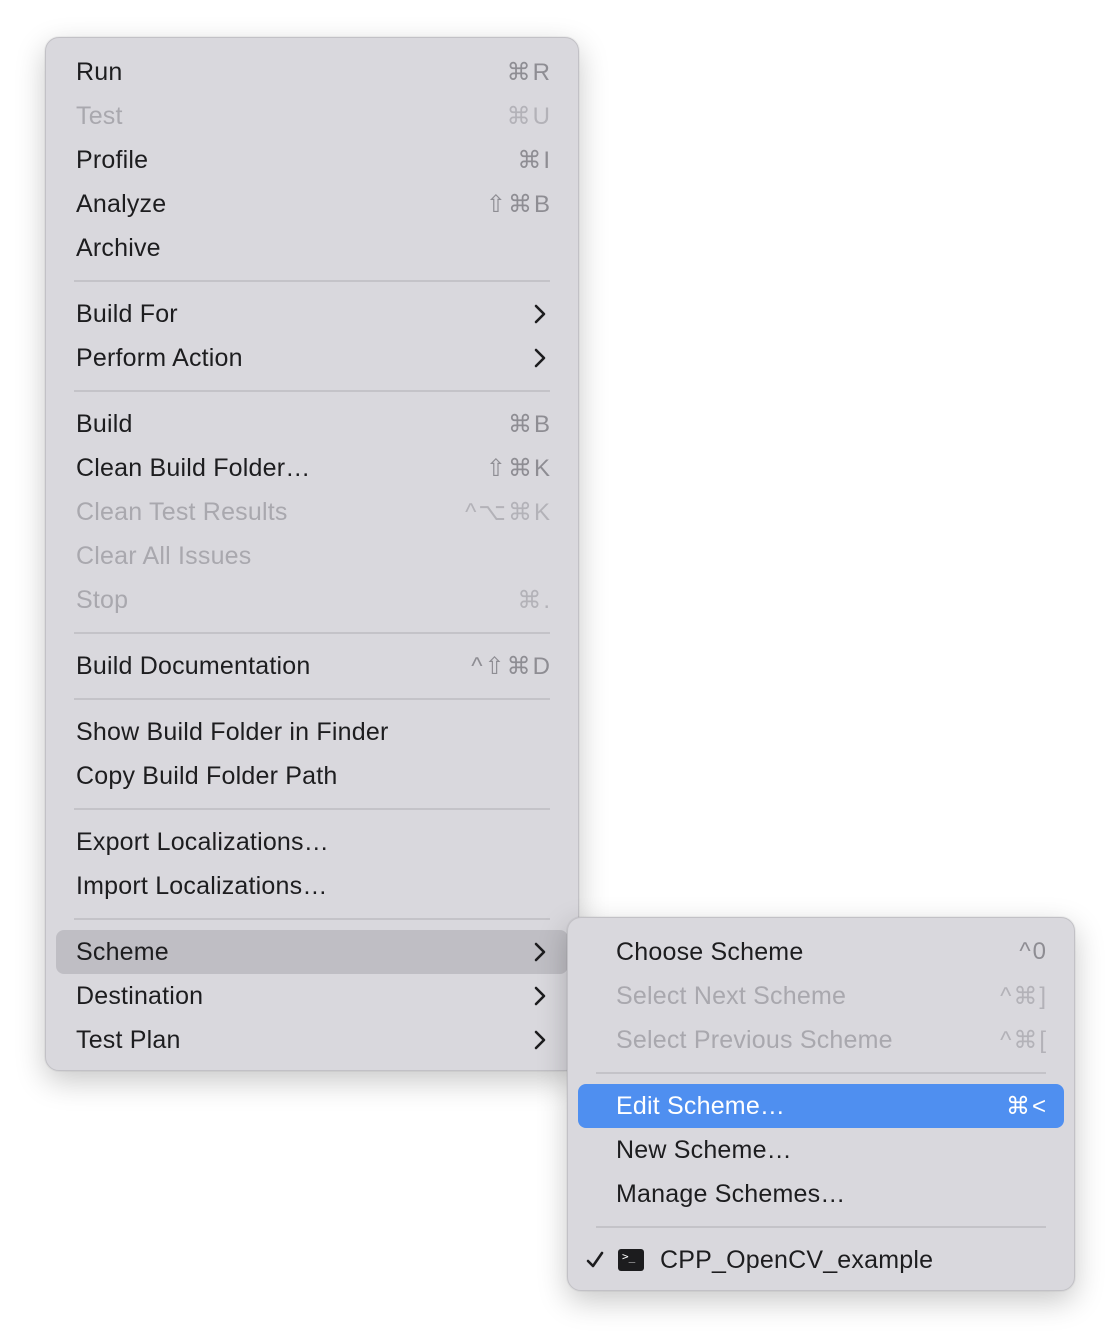  I want to click on menu-item-shortcut: ^⌘[, so click(1024, 1040).